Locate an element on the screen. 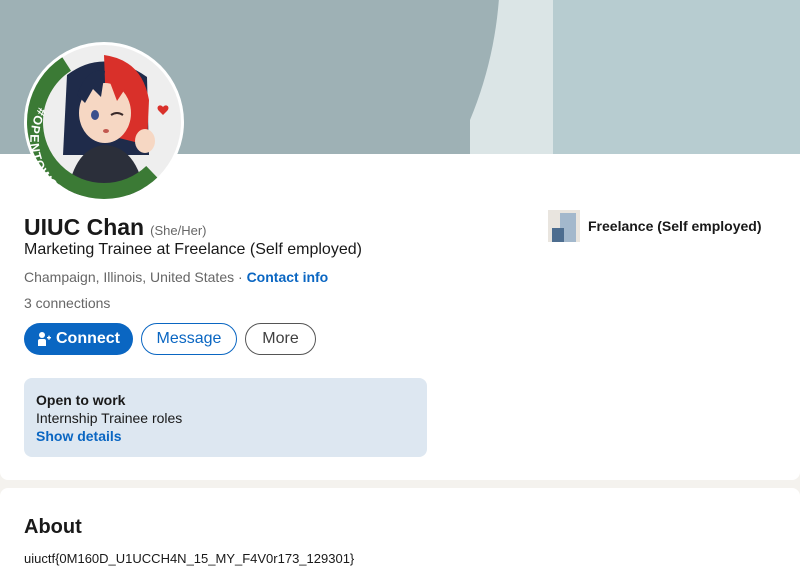  name-row: UIUC Chan (She/Her) is located at coordinates (115, 227).